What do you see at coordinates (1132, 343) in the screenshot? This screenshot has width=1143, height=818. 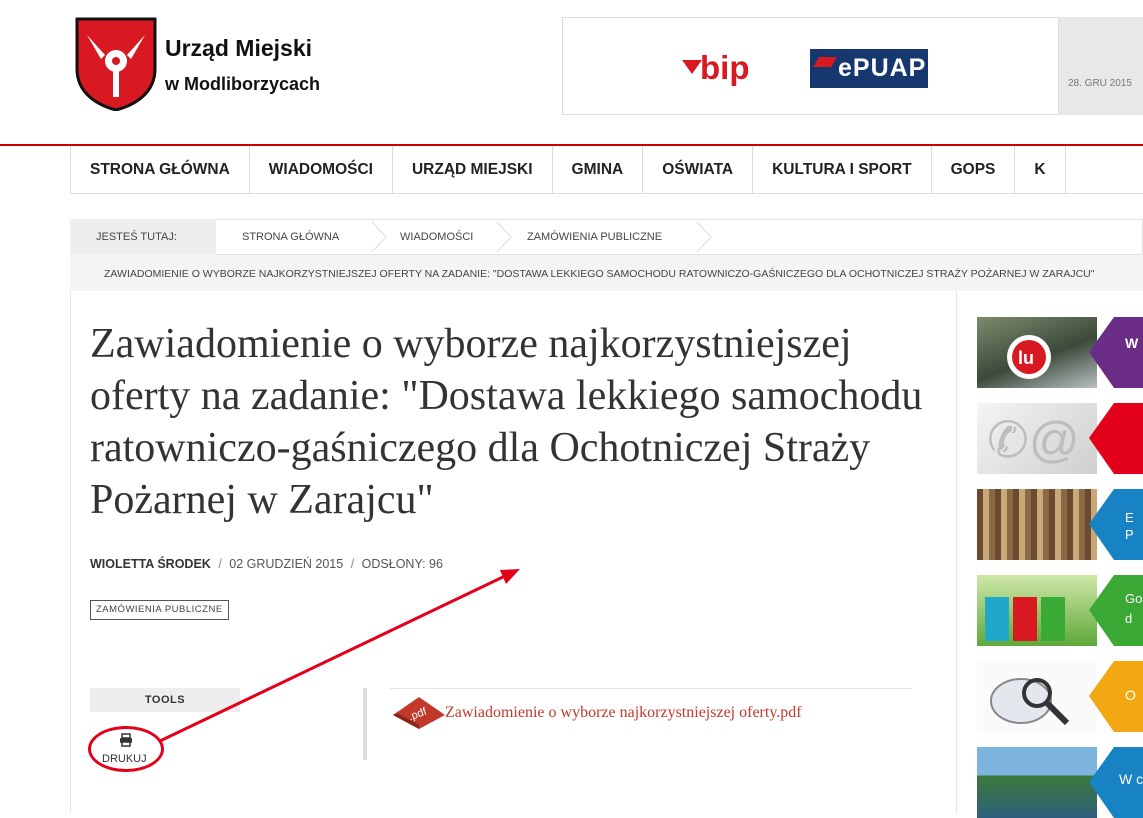 I see `banner-label: W` at bounding box center [1132, 343].